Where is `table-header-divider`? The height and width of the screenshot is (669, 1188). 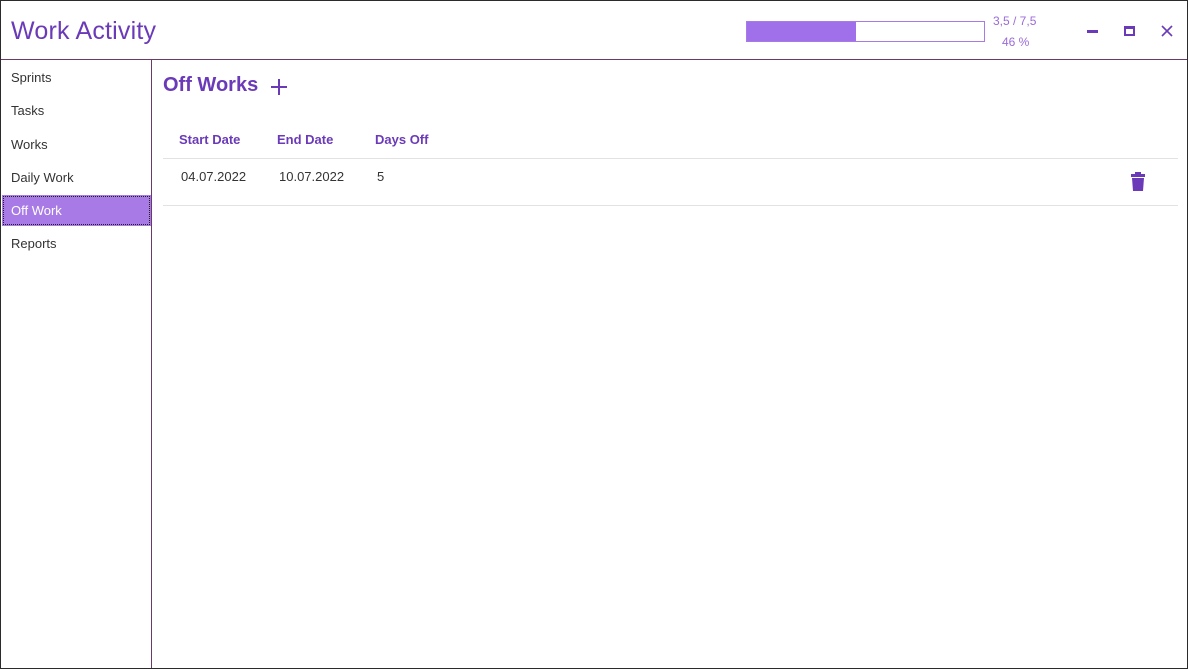
table-header-divider is located at coordinates (670, 158).